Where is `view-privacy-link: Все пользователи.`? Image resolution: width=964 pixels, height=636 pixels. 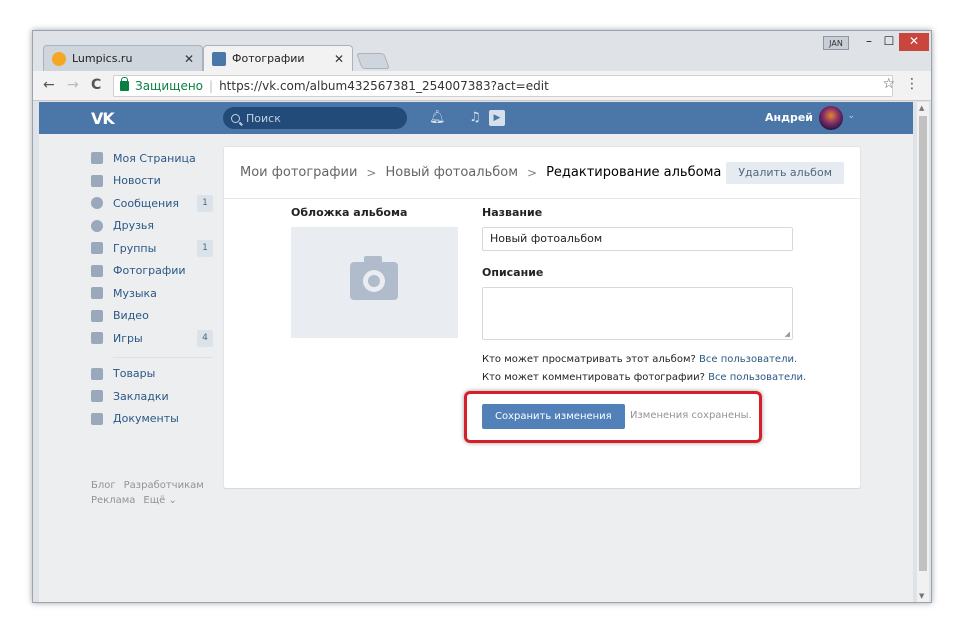 view-privacy-link: Все пользователи. is located at coordinates (748, 359).